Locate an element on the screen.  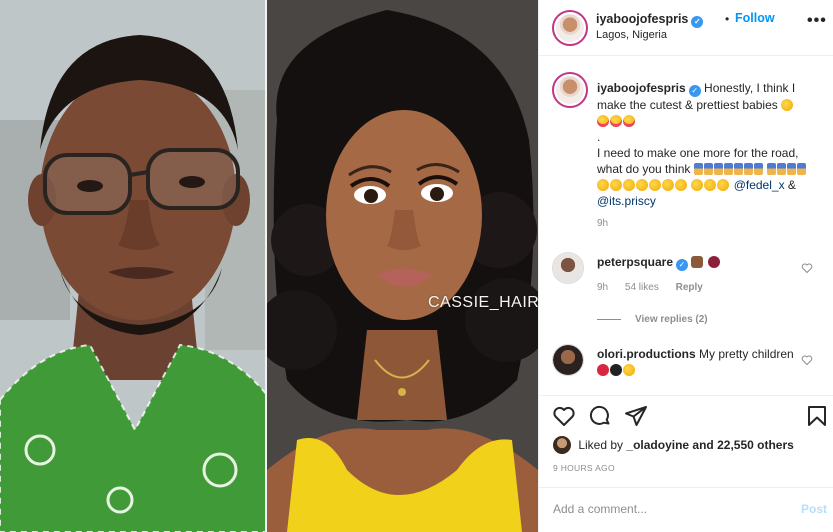
comment-icon is located at coordinates (600, 416).